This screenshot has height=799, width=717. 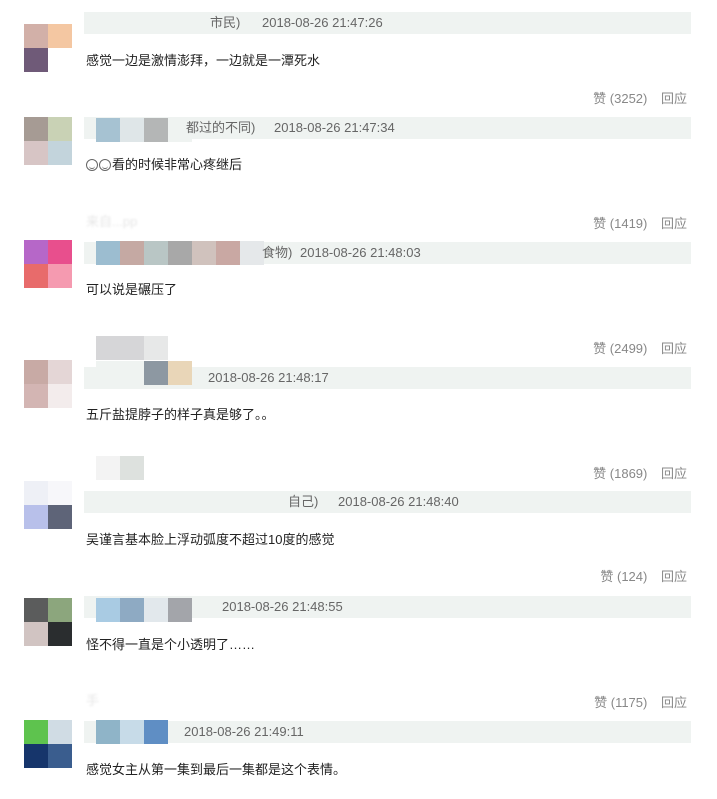 I want to click on timestamp: 2018-08-26 21:48:55, so click(x=282, y=606).